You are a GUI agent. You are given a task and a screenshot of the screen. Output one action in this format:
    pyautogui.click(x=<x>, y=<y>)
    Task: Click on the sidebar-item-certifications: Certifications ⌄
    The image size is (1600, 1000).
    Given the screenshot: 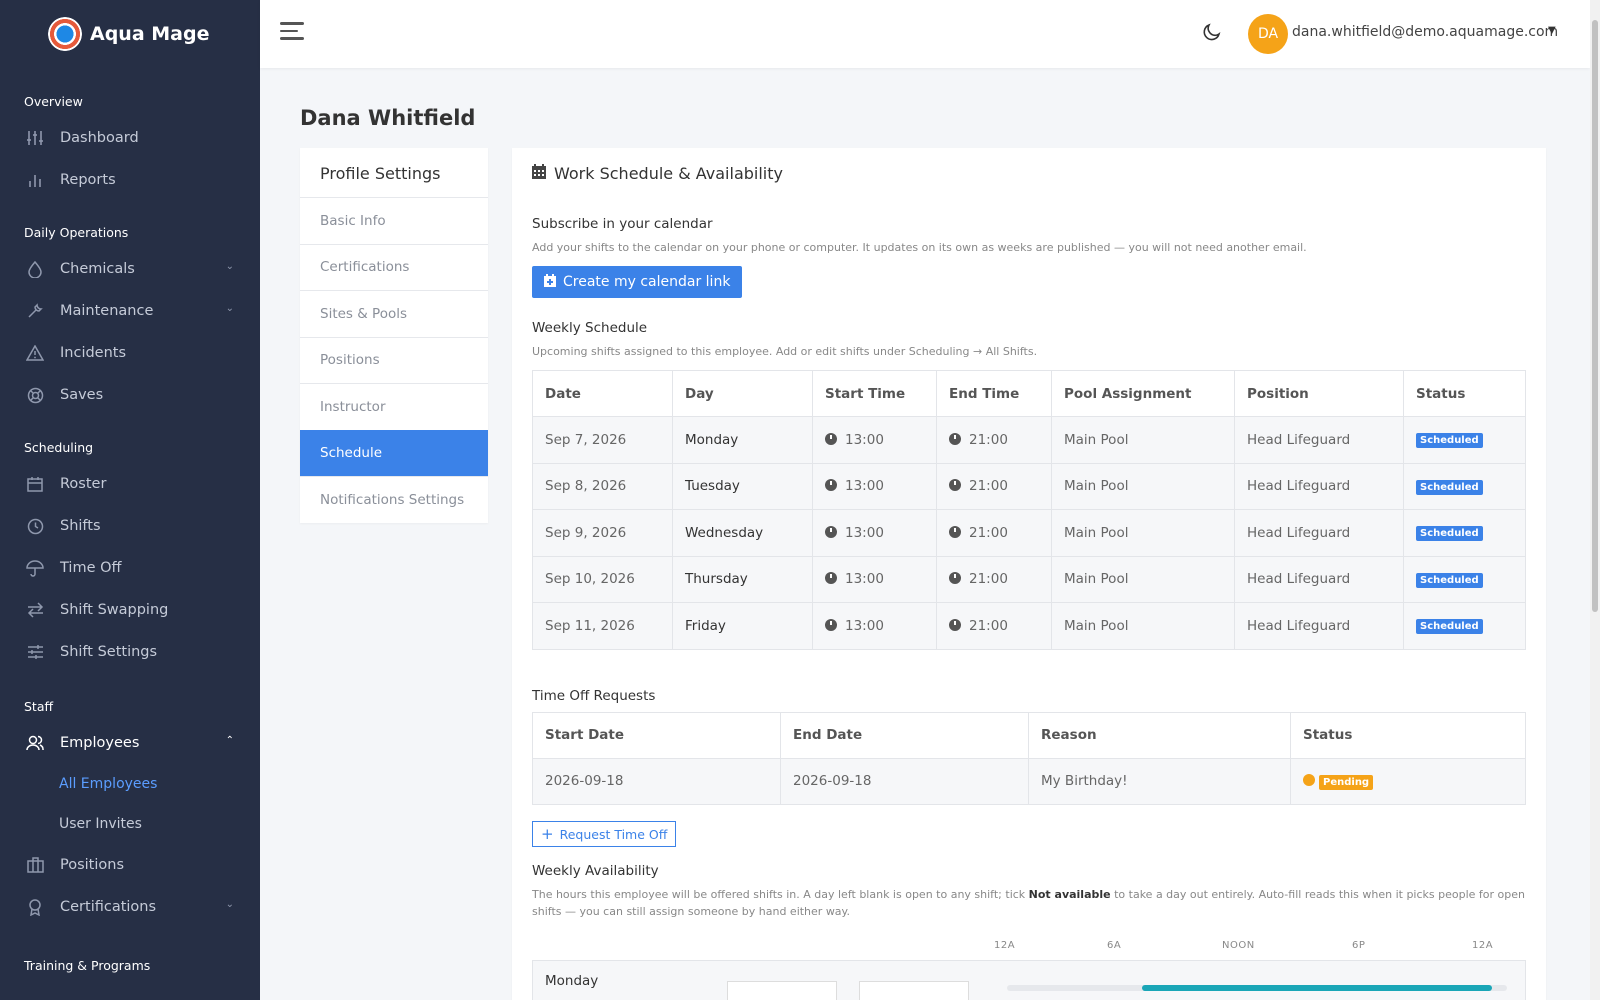 What is the action you would take?
    pyautogui.click(x=130, y=907)
    